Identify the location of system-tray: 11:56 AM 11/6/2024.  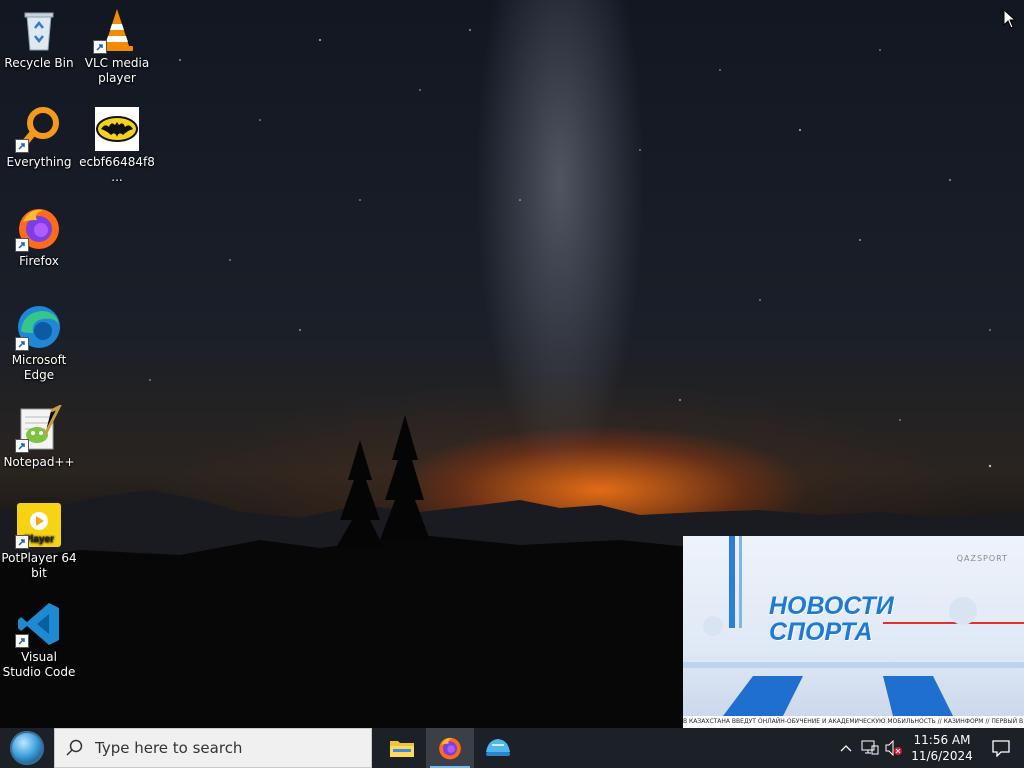
(929, 748).